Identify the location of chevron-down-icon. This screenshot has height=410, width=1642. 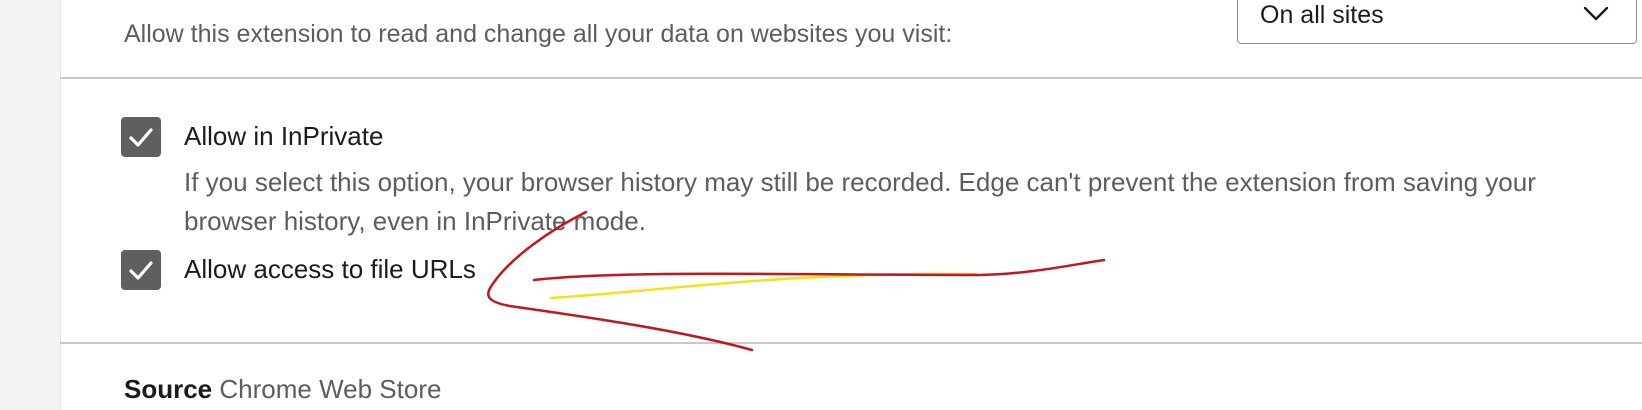
(1596, 13).